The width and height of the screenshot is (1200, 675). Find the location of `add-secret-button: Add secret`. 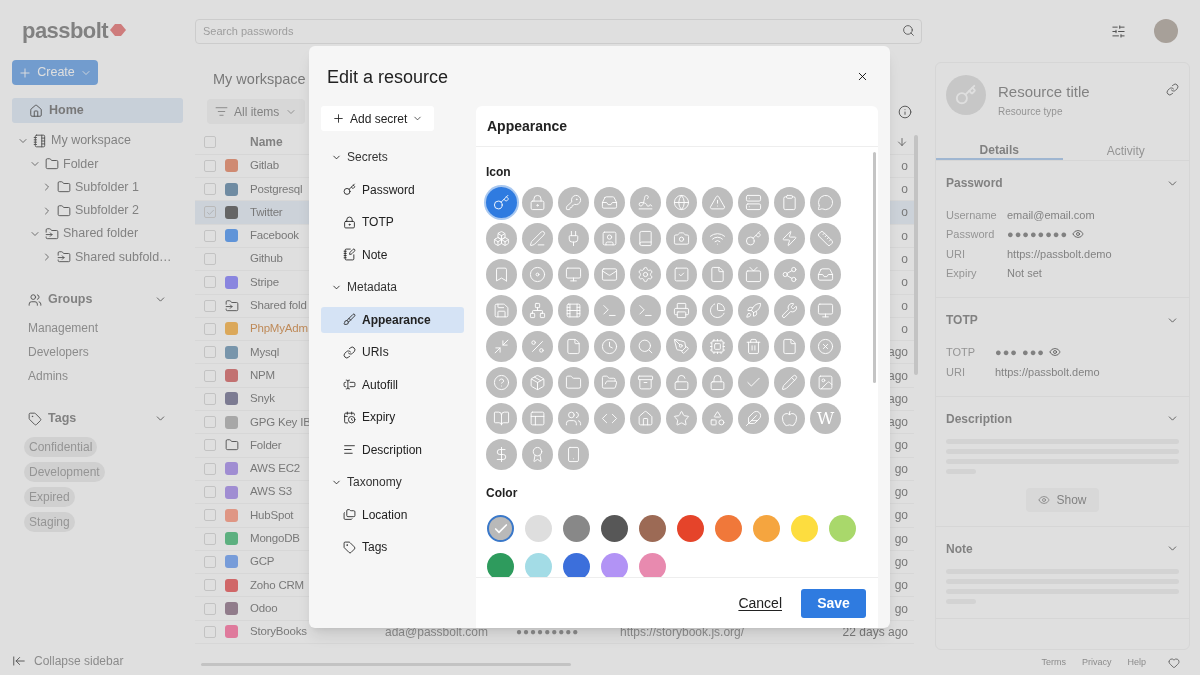

add-secret-button: Add secret is located at coordinates (378, 118).